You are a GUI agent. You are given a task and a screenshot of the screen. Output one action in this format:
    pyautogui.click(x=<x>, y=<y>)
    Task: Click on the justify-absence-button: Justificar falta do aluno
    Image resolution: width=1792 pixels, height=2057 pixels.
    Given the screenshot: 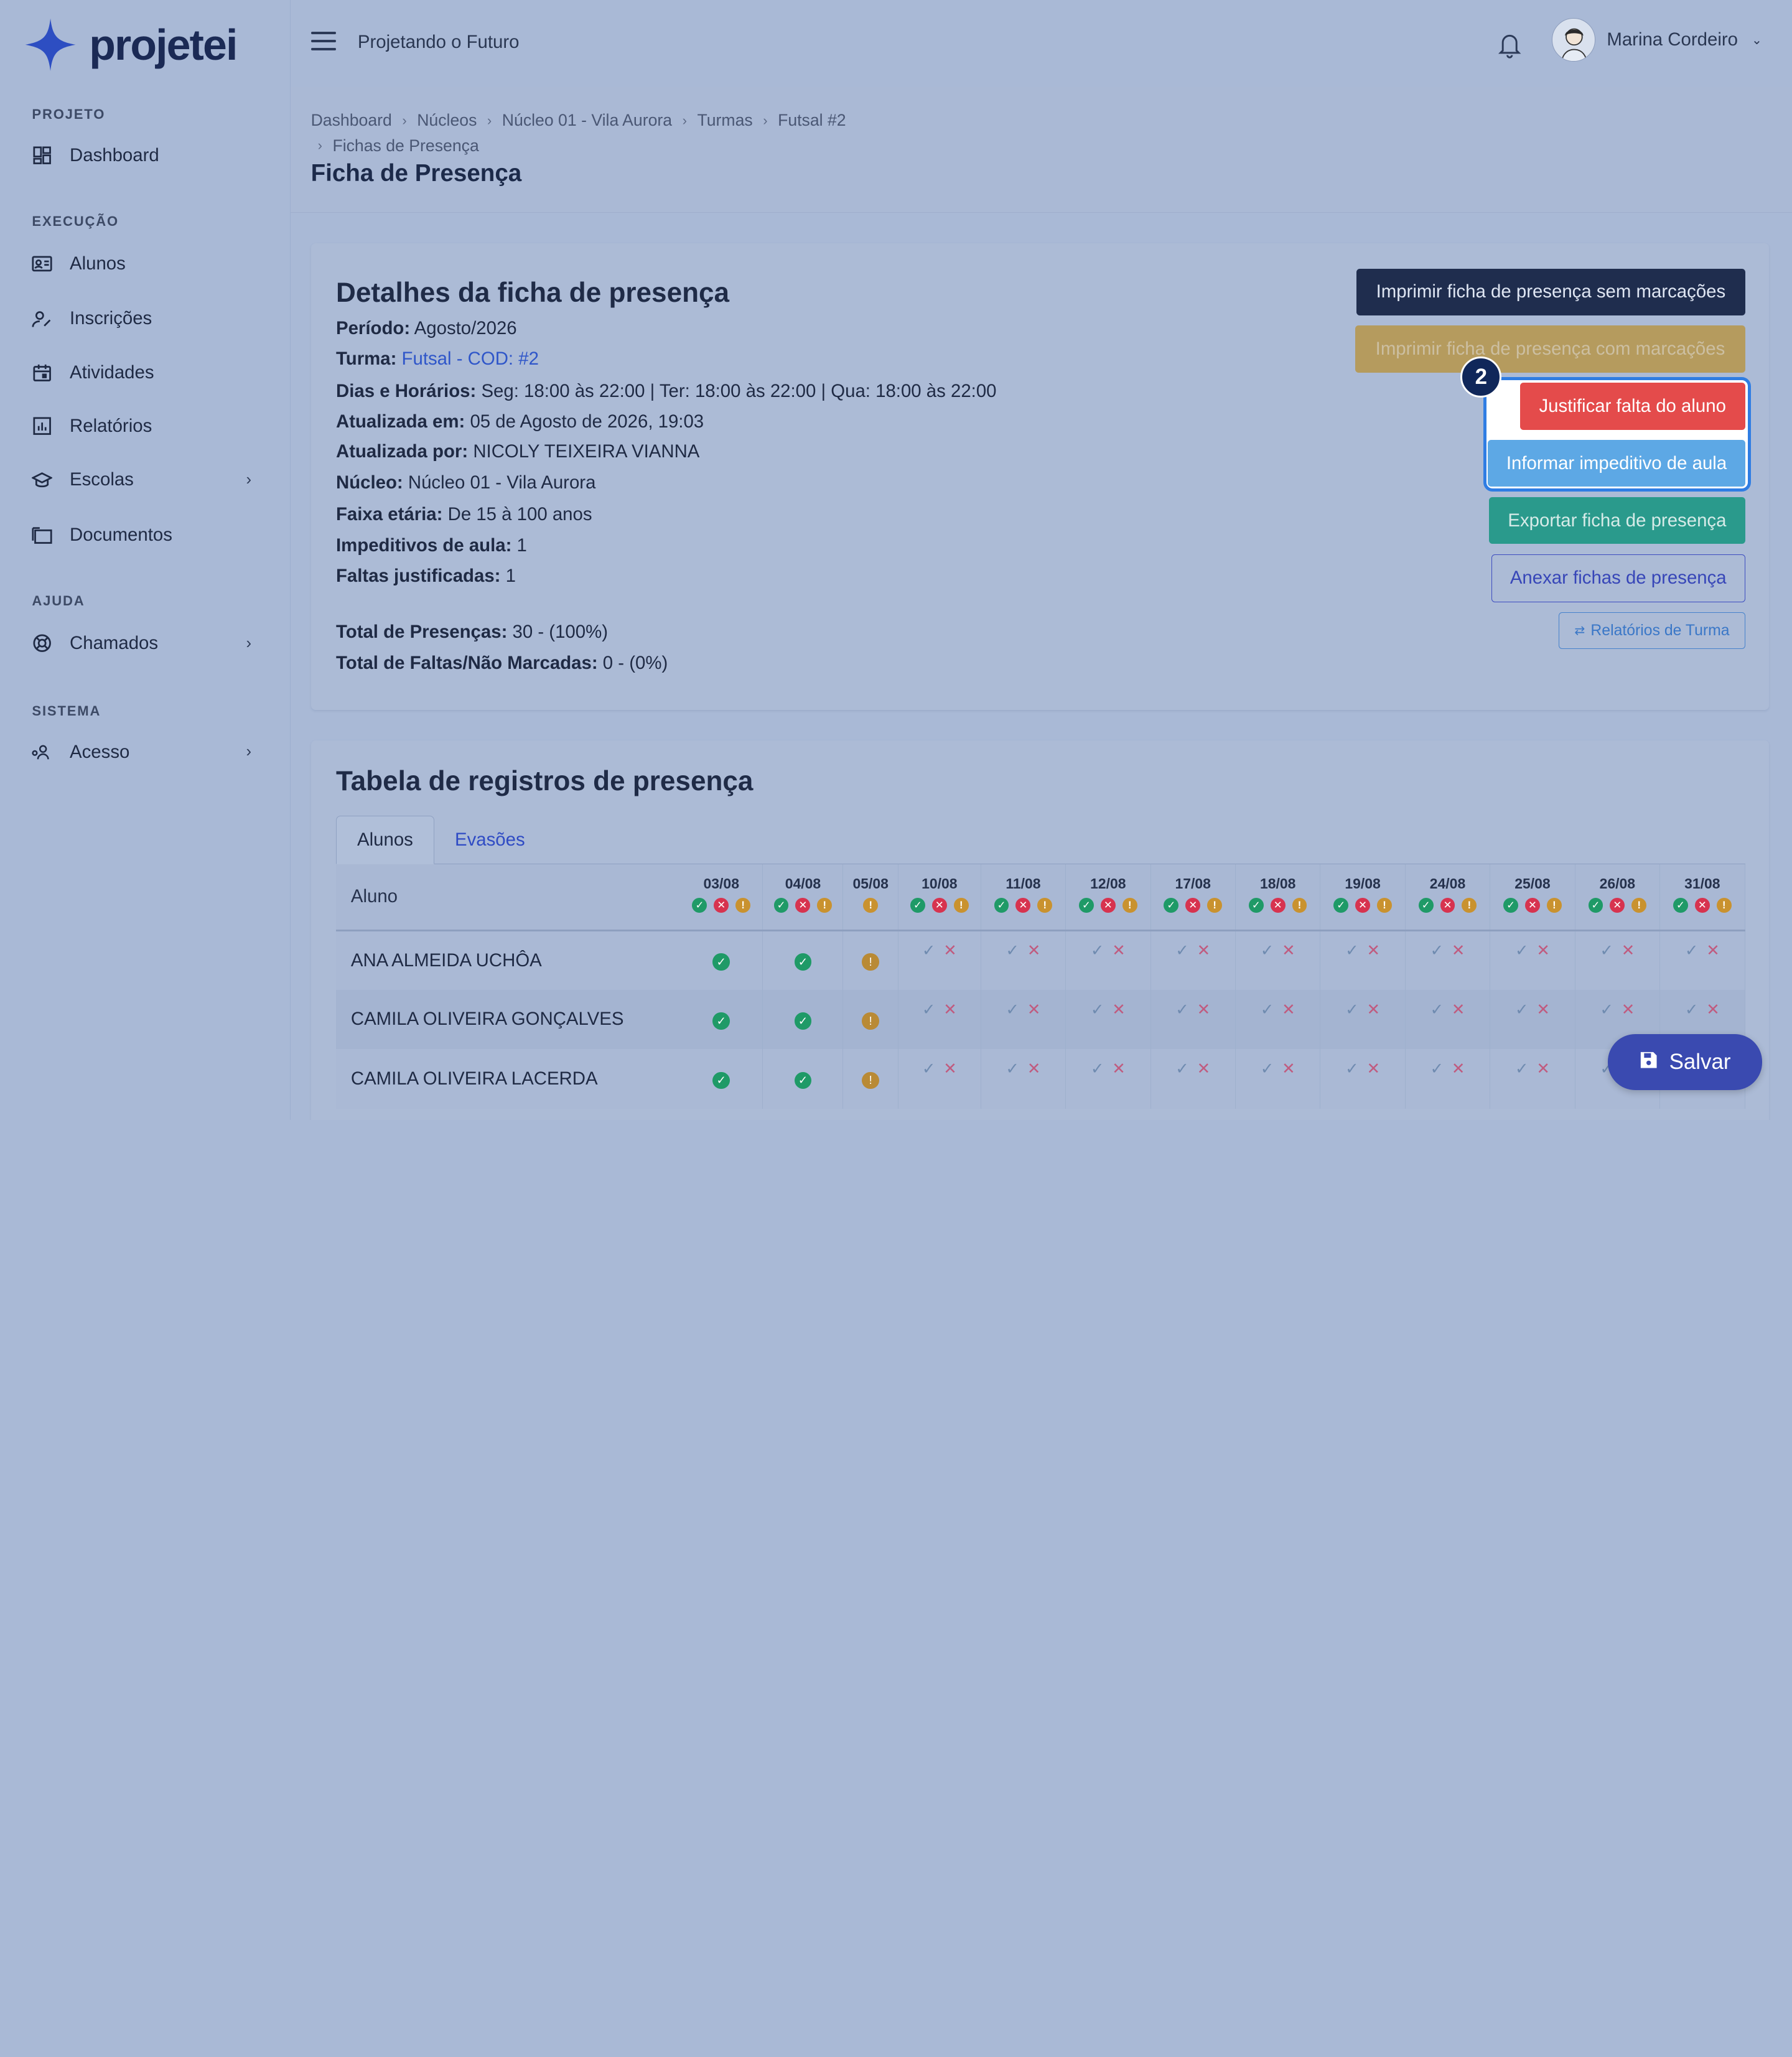 What is the action you would take?
    pyautogui.click(x=1632, y=406)
    